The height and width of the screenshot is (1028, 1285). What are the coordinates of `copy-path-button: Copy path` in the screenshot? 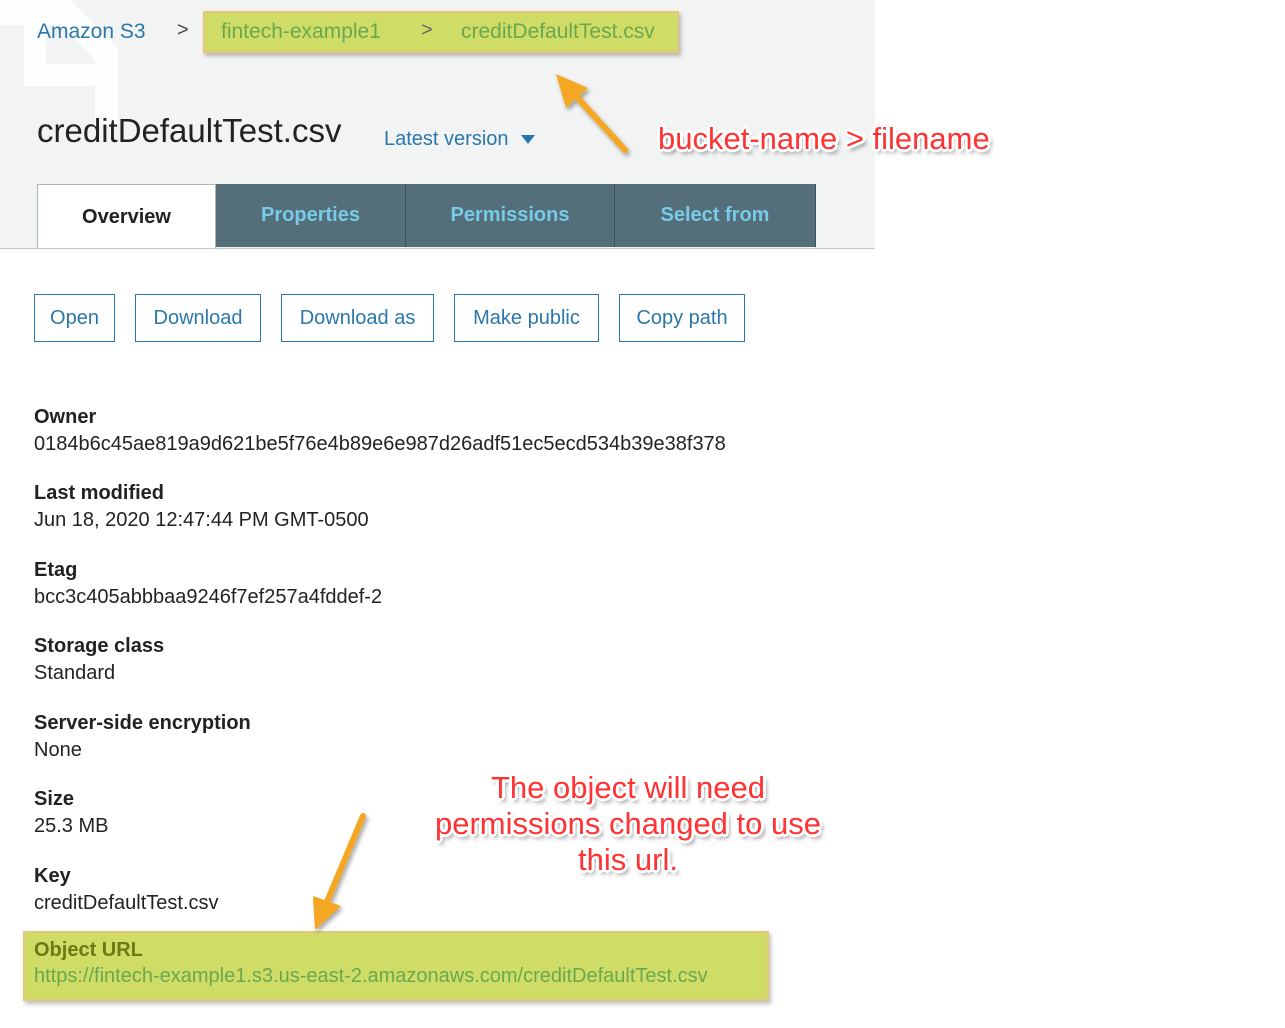 It's located at (682, 318).